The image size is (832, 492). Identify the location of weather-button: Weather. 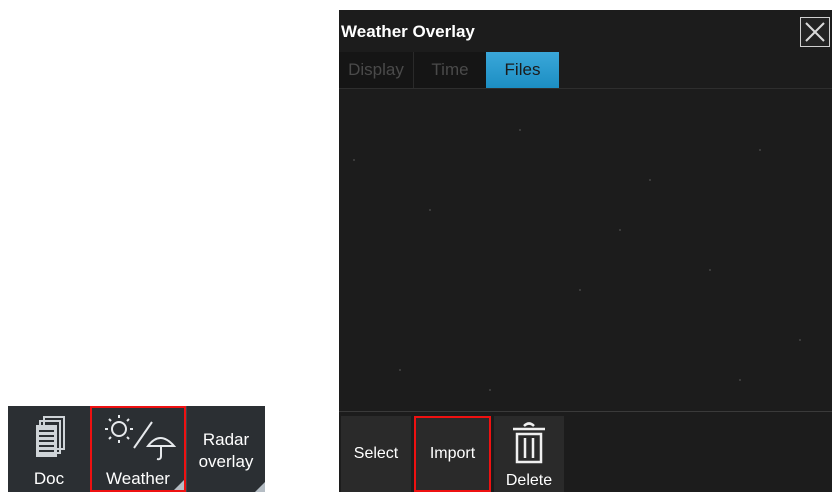
(138, 449).